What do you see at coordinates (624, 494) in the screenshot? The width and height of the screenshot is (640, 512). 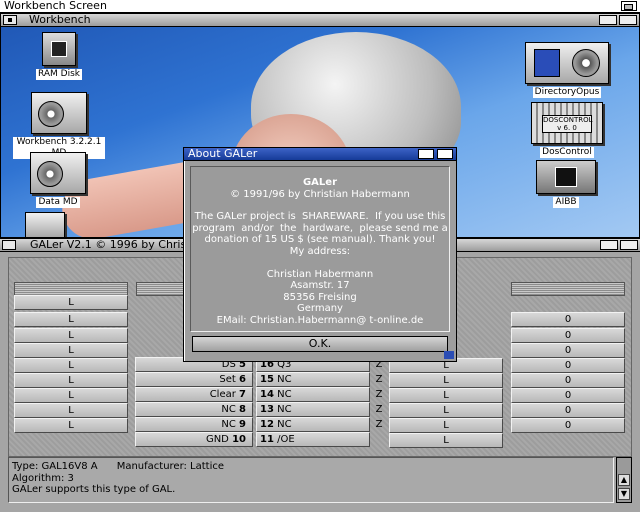 I see `scroll-down-icon: ▼` at bounding box center [624, 494].